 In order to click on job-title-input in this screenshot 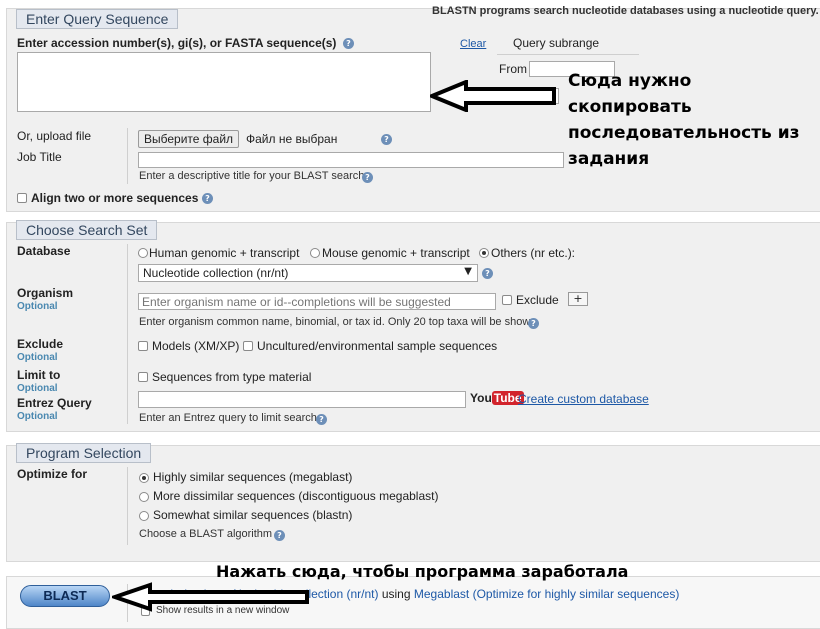, I will do `click(351, 160)`.